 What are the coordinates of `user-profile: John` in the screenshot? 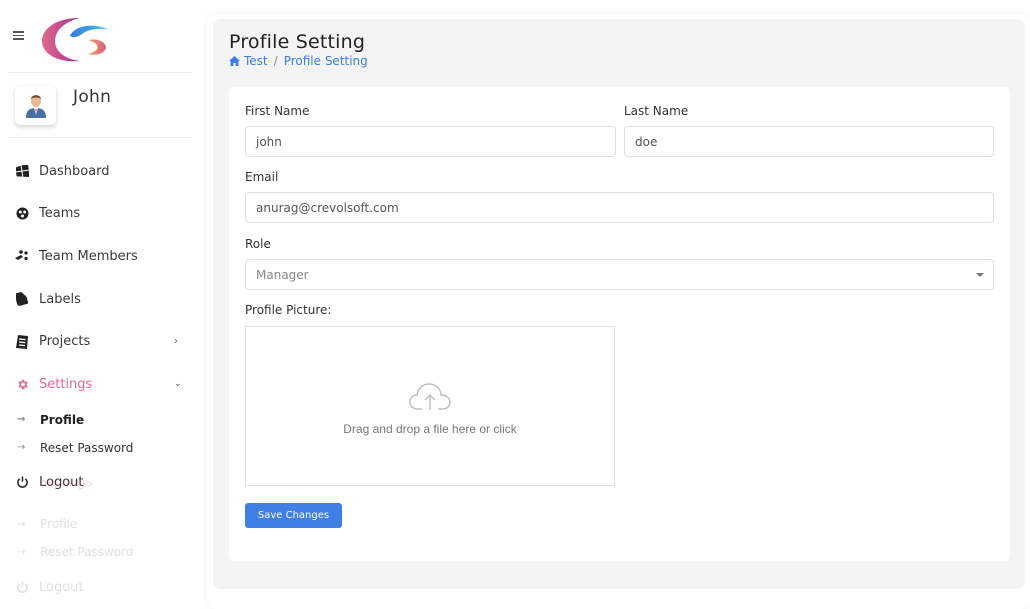 It's located at (102, 106).